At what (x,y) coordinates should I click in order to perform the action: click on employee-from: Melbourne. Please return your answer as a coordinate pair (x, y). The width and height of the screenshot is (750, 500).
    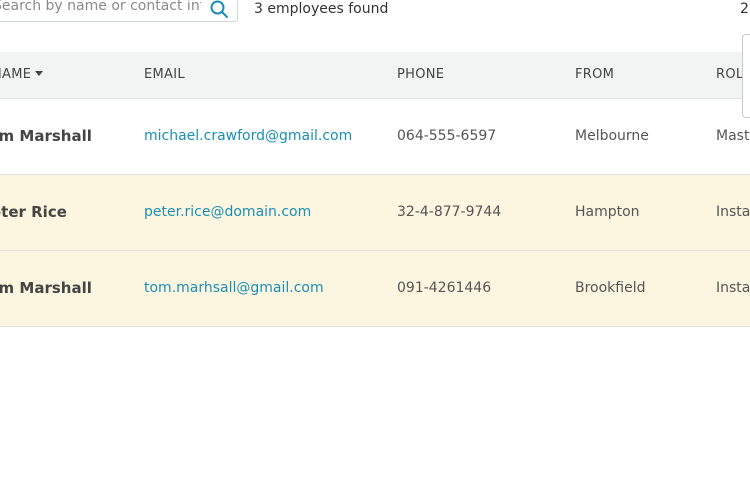
    Looking at the image, I should click on (612, 136).